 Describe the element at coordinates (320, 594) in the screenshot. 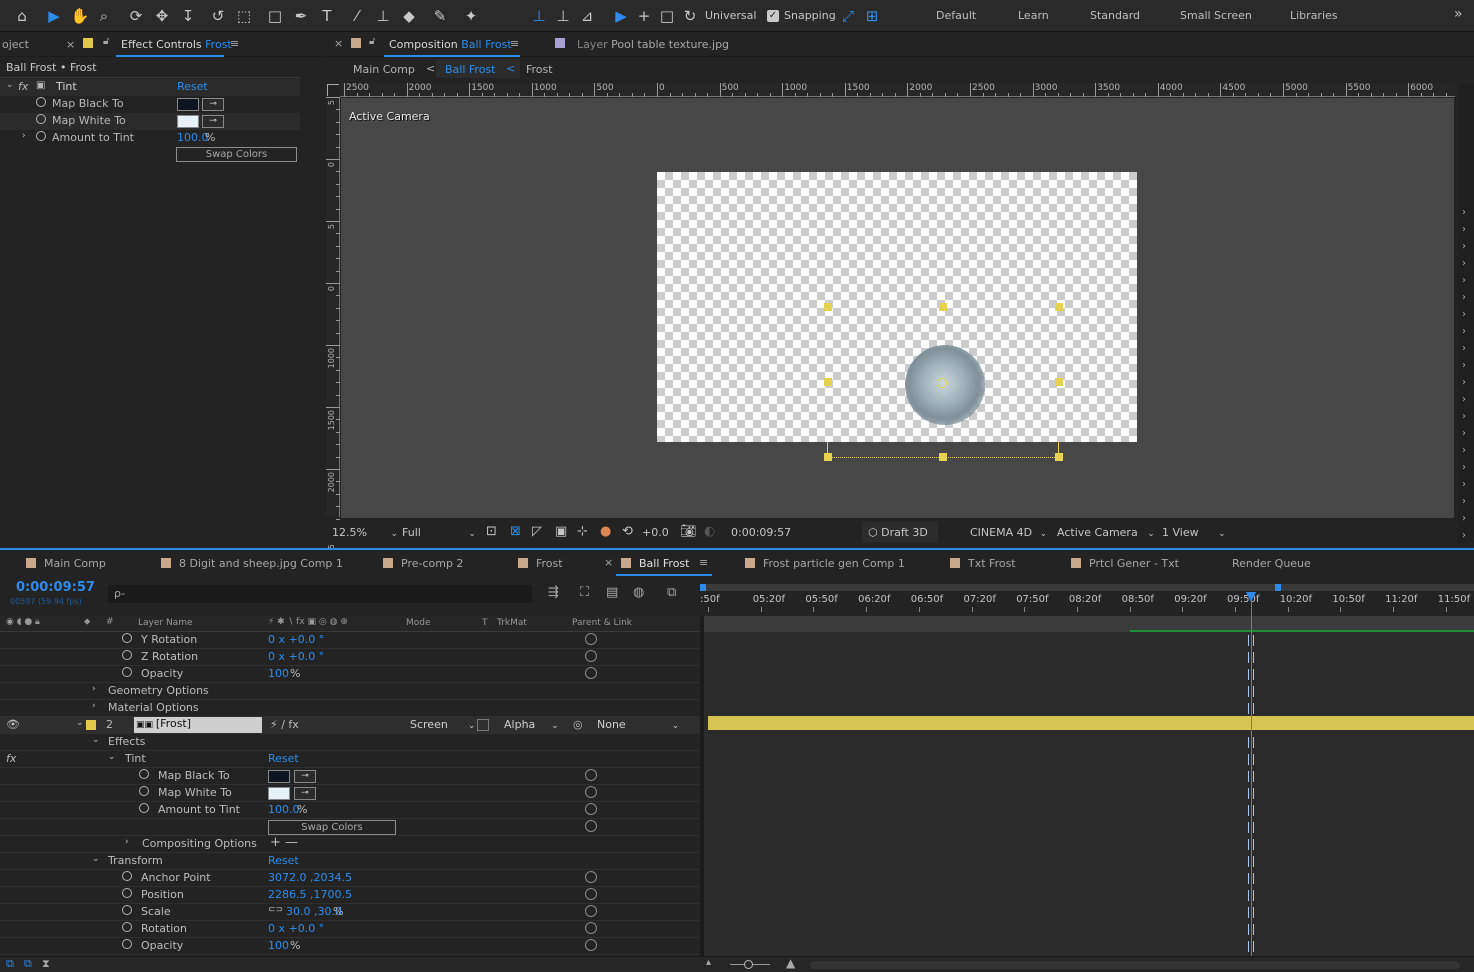

I see `layer-search-input: ρ-` at that location.